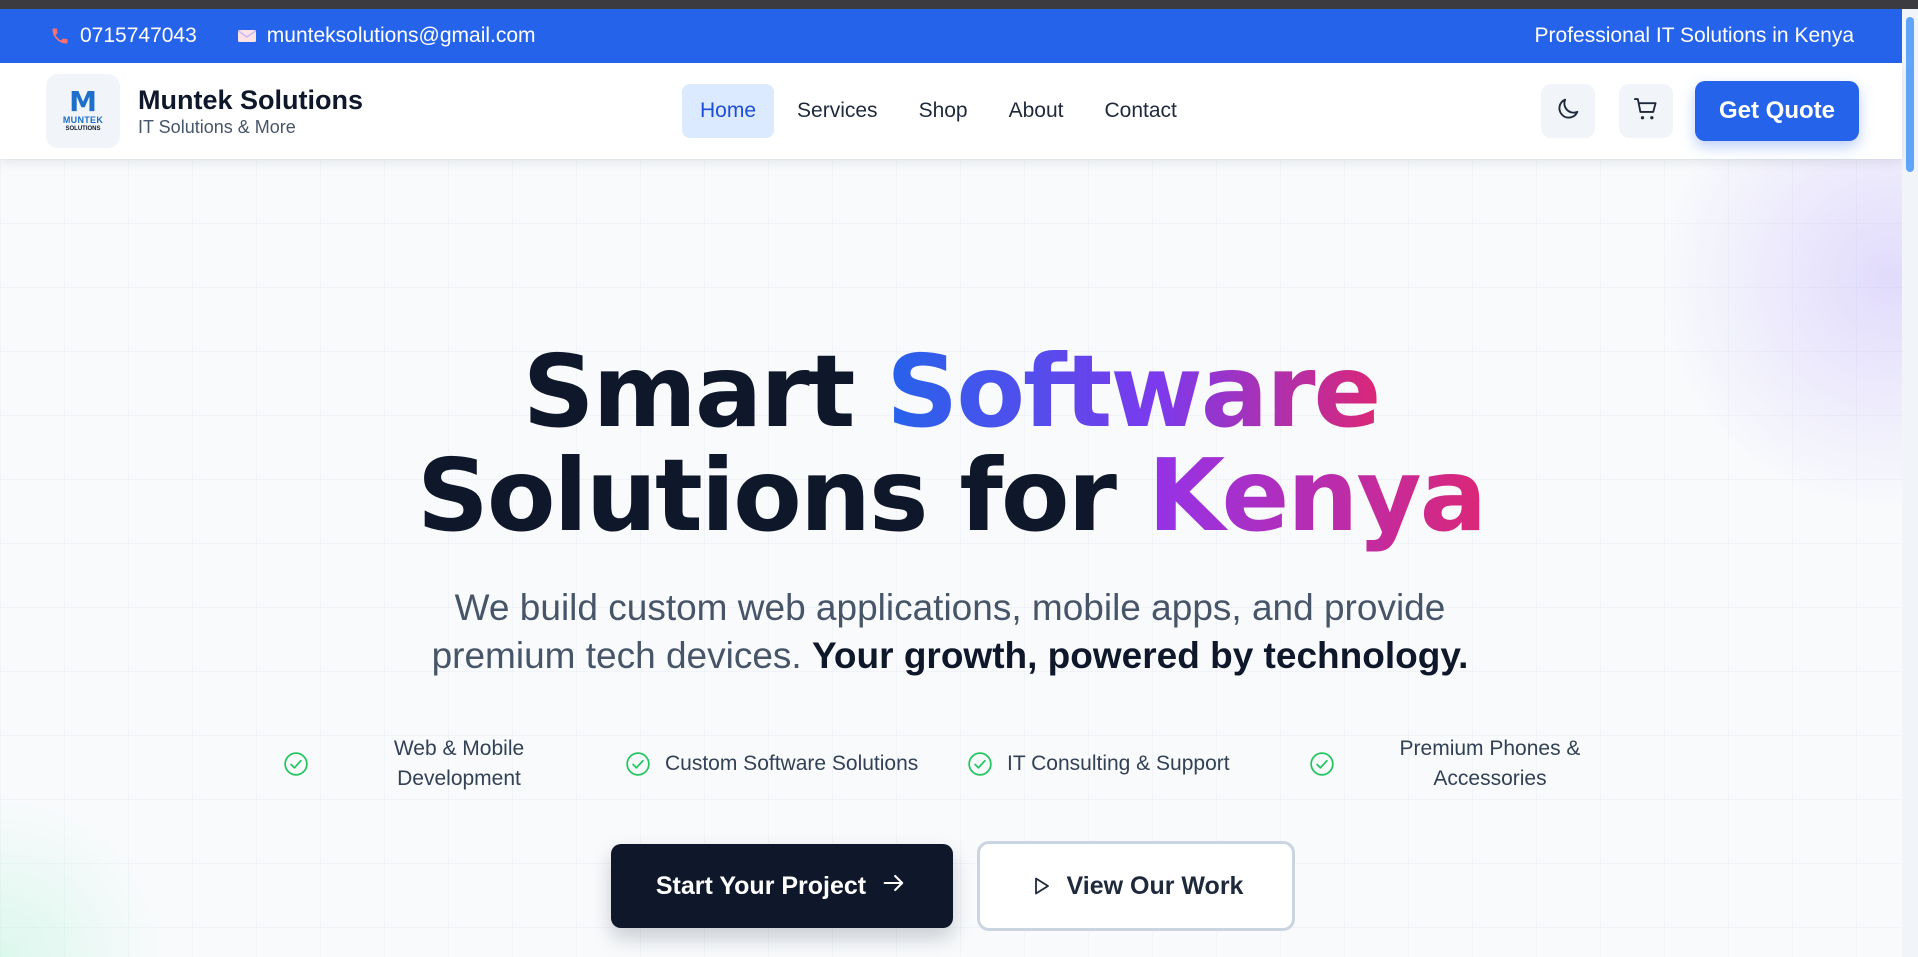  I want to click on theme-toggle-button, so click(1568, 111).